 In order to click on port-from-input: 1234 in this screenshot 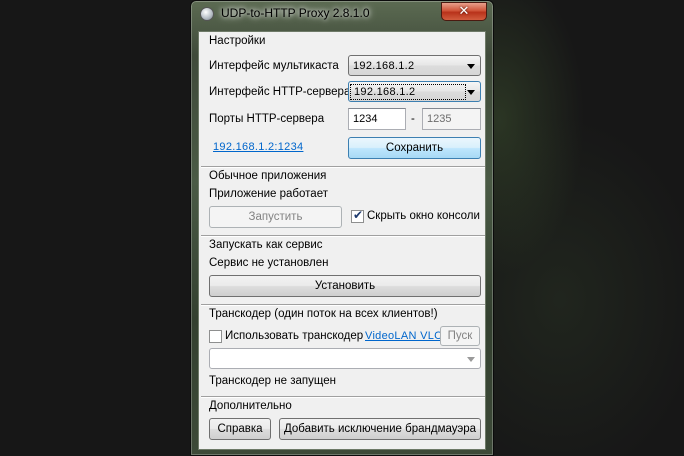, I will do `click(377, 119)`.